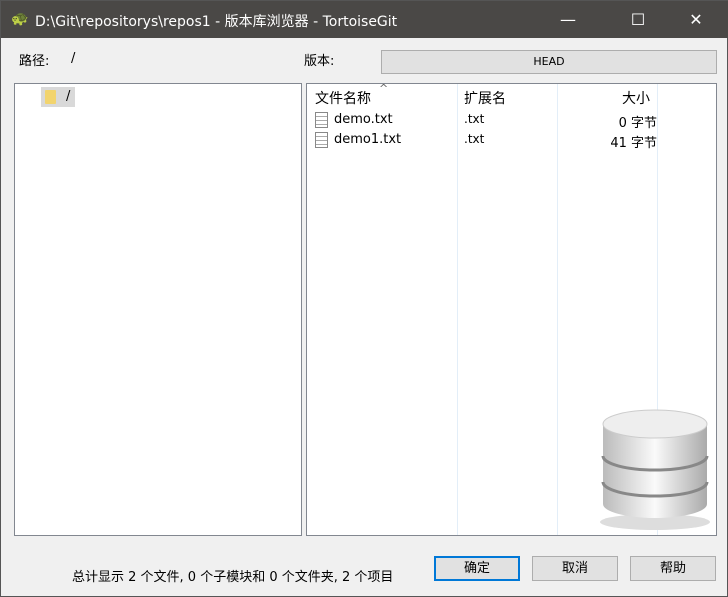  I want to click on minimize-button: —, so click(568, 19).